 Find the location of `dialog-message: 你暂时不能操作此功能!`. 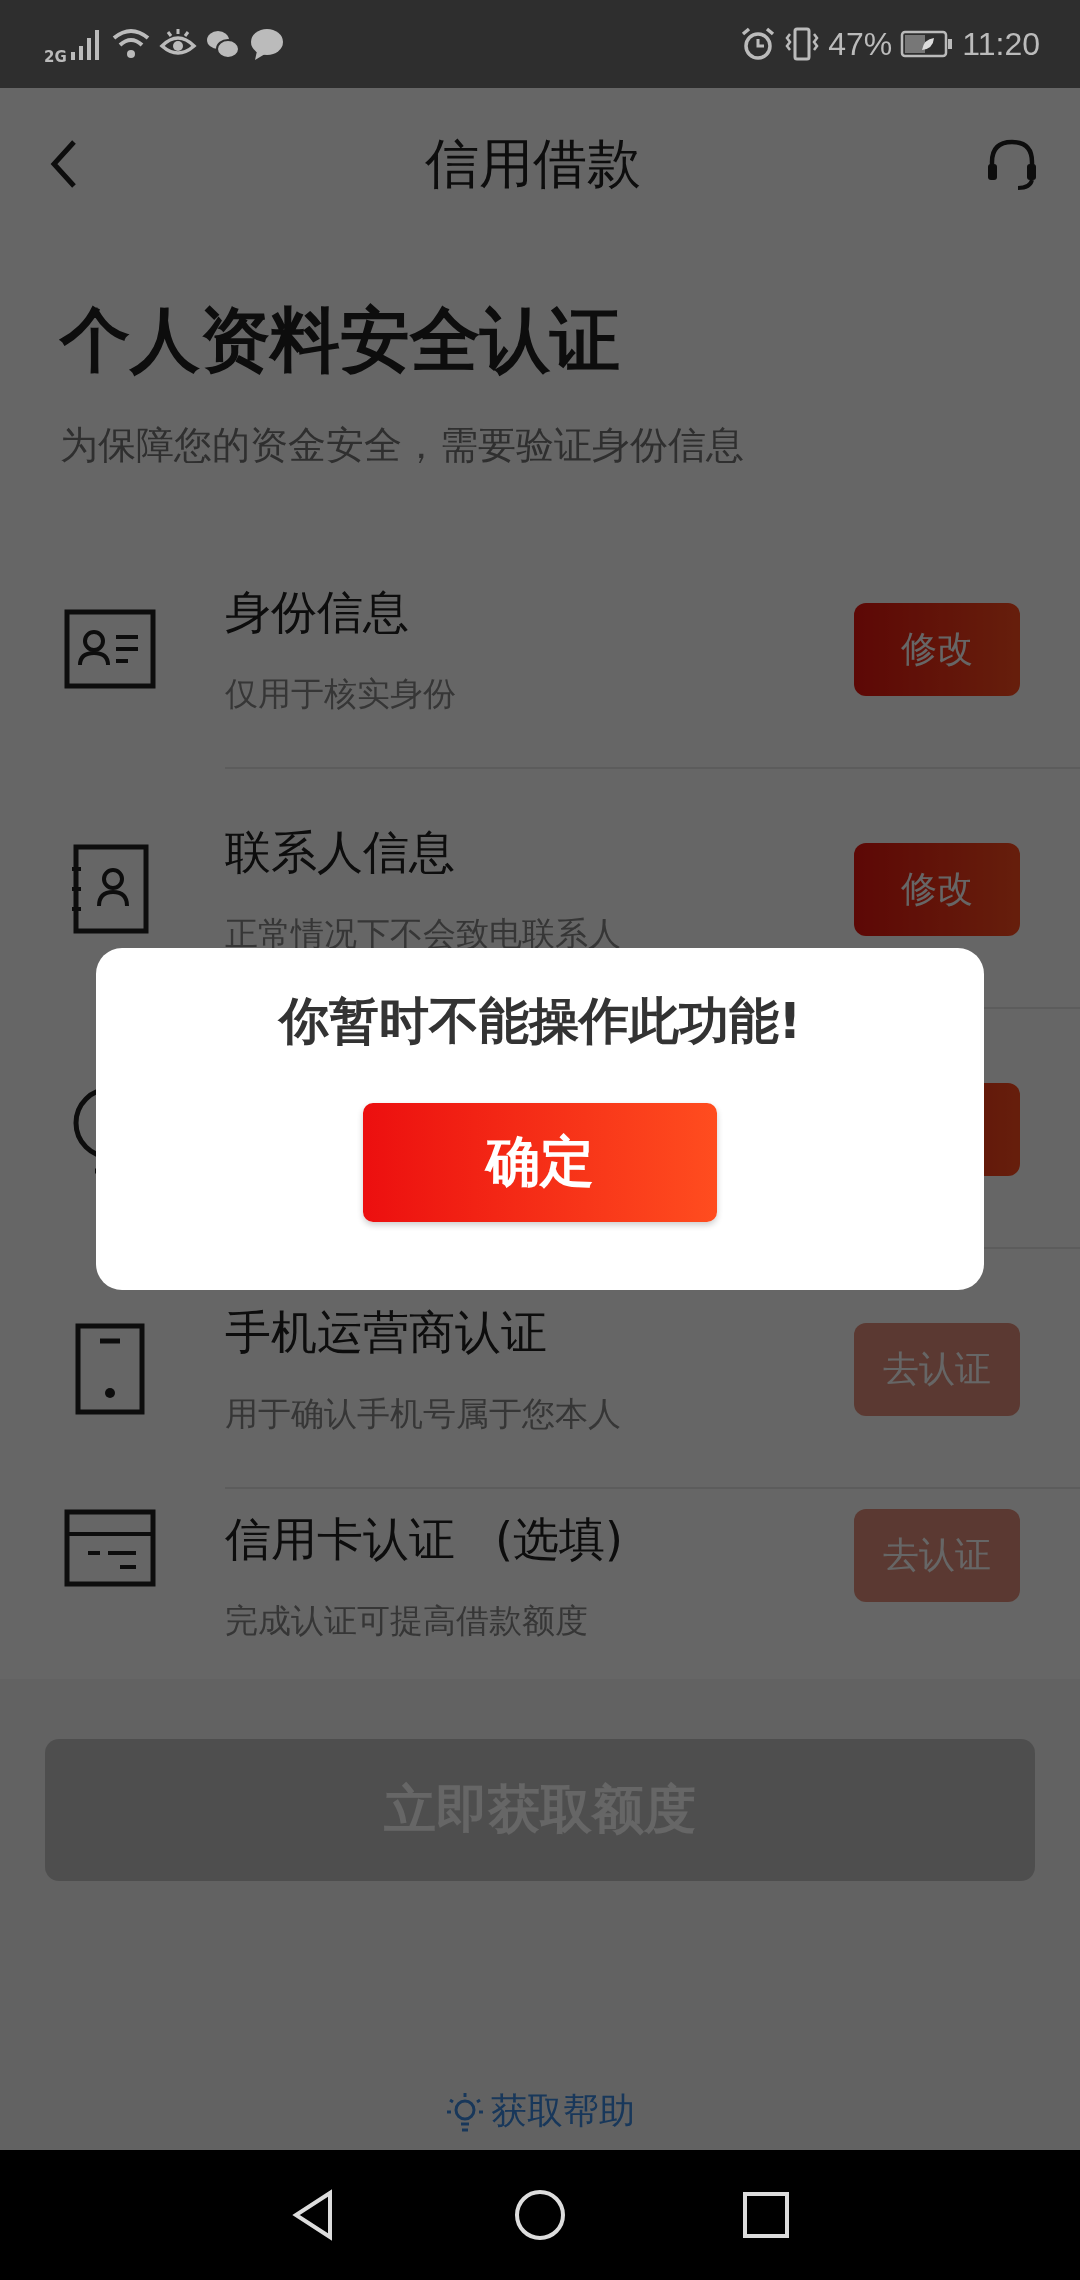

dialog-message: 你暂时不能操作此功能! is located at coordinates (540, 1021).